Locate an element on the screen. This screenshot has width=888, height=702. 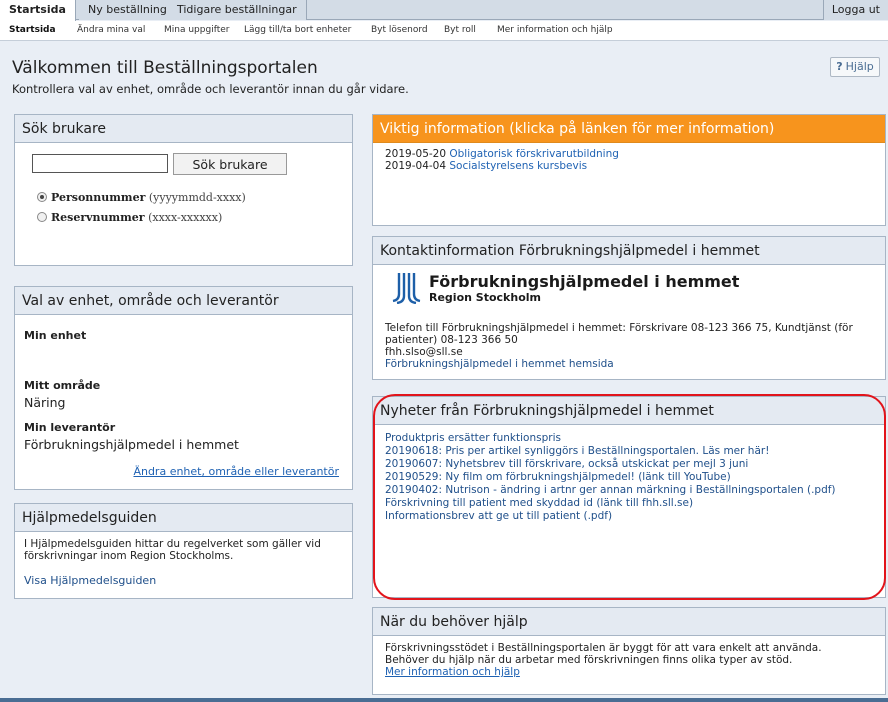
contact-homepage-link: Förbrukningshjälpmedel i hemmet hemsida is located at coordinates (499, 364).